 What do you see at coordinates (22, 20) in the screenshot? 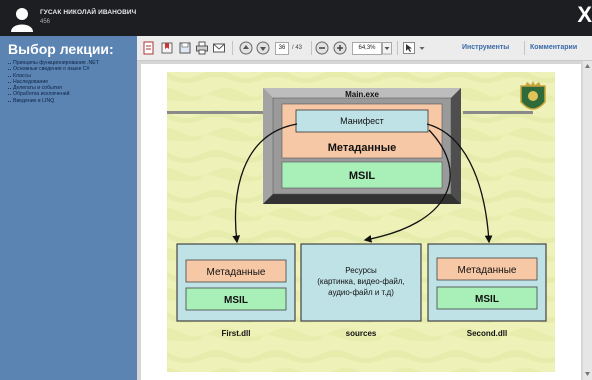
I see `user-avatar-icon` at bounding box center [22, 20].